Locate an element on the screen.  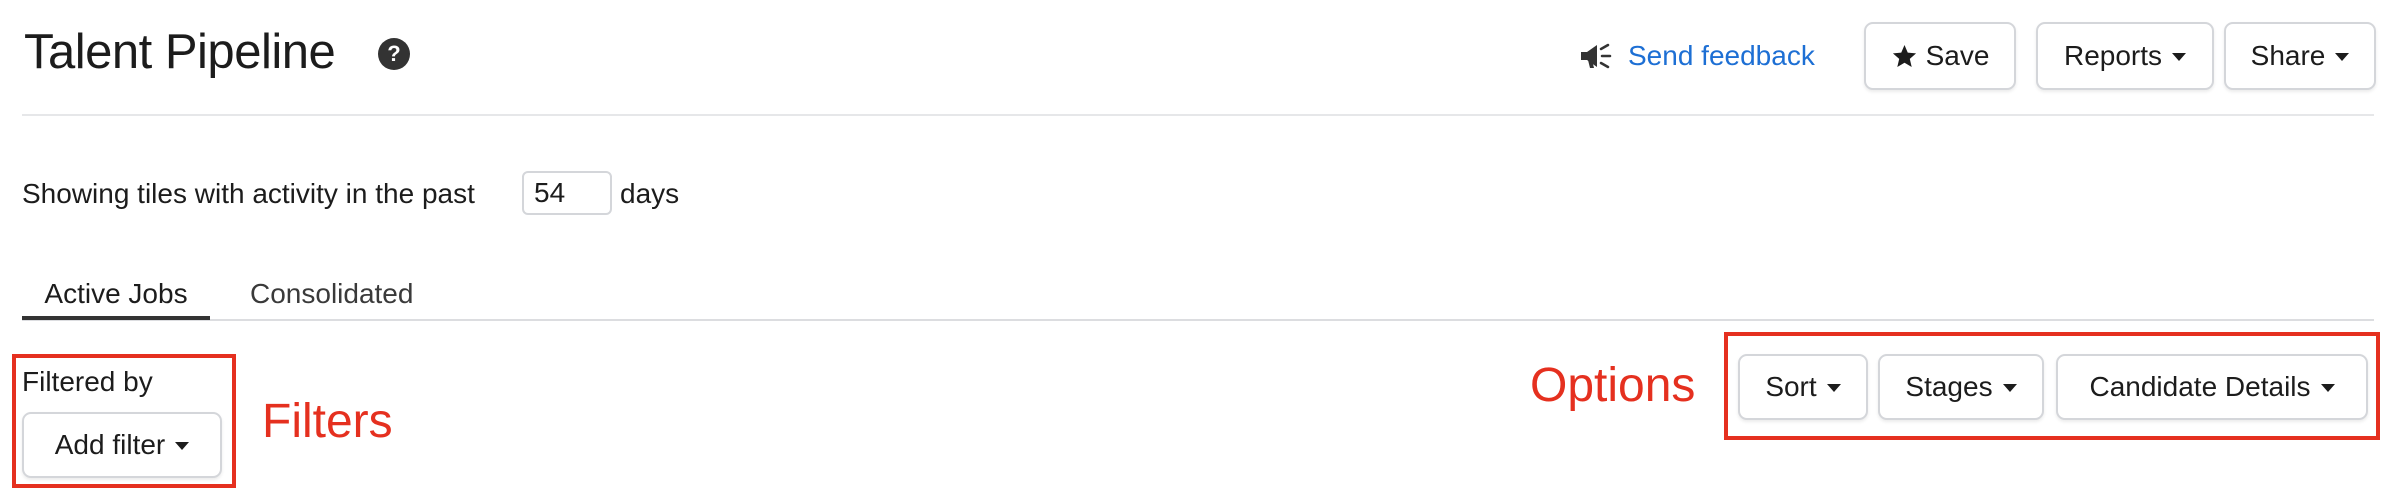
question-circle-icon: ? is located at coordinates (394, 54).